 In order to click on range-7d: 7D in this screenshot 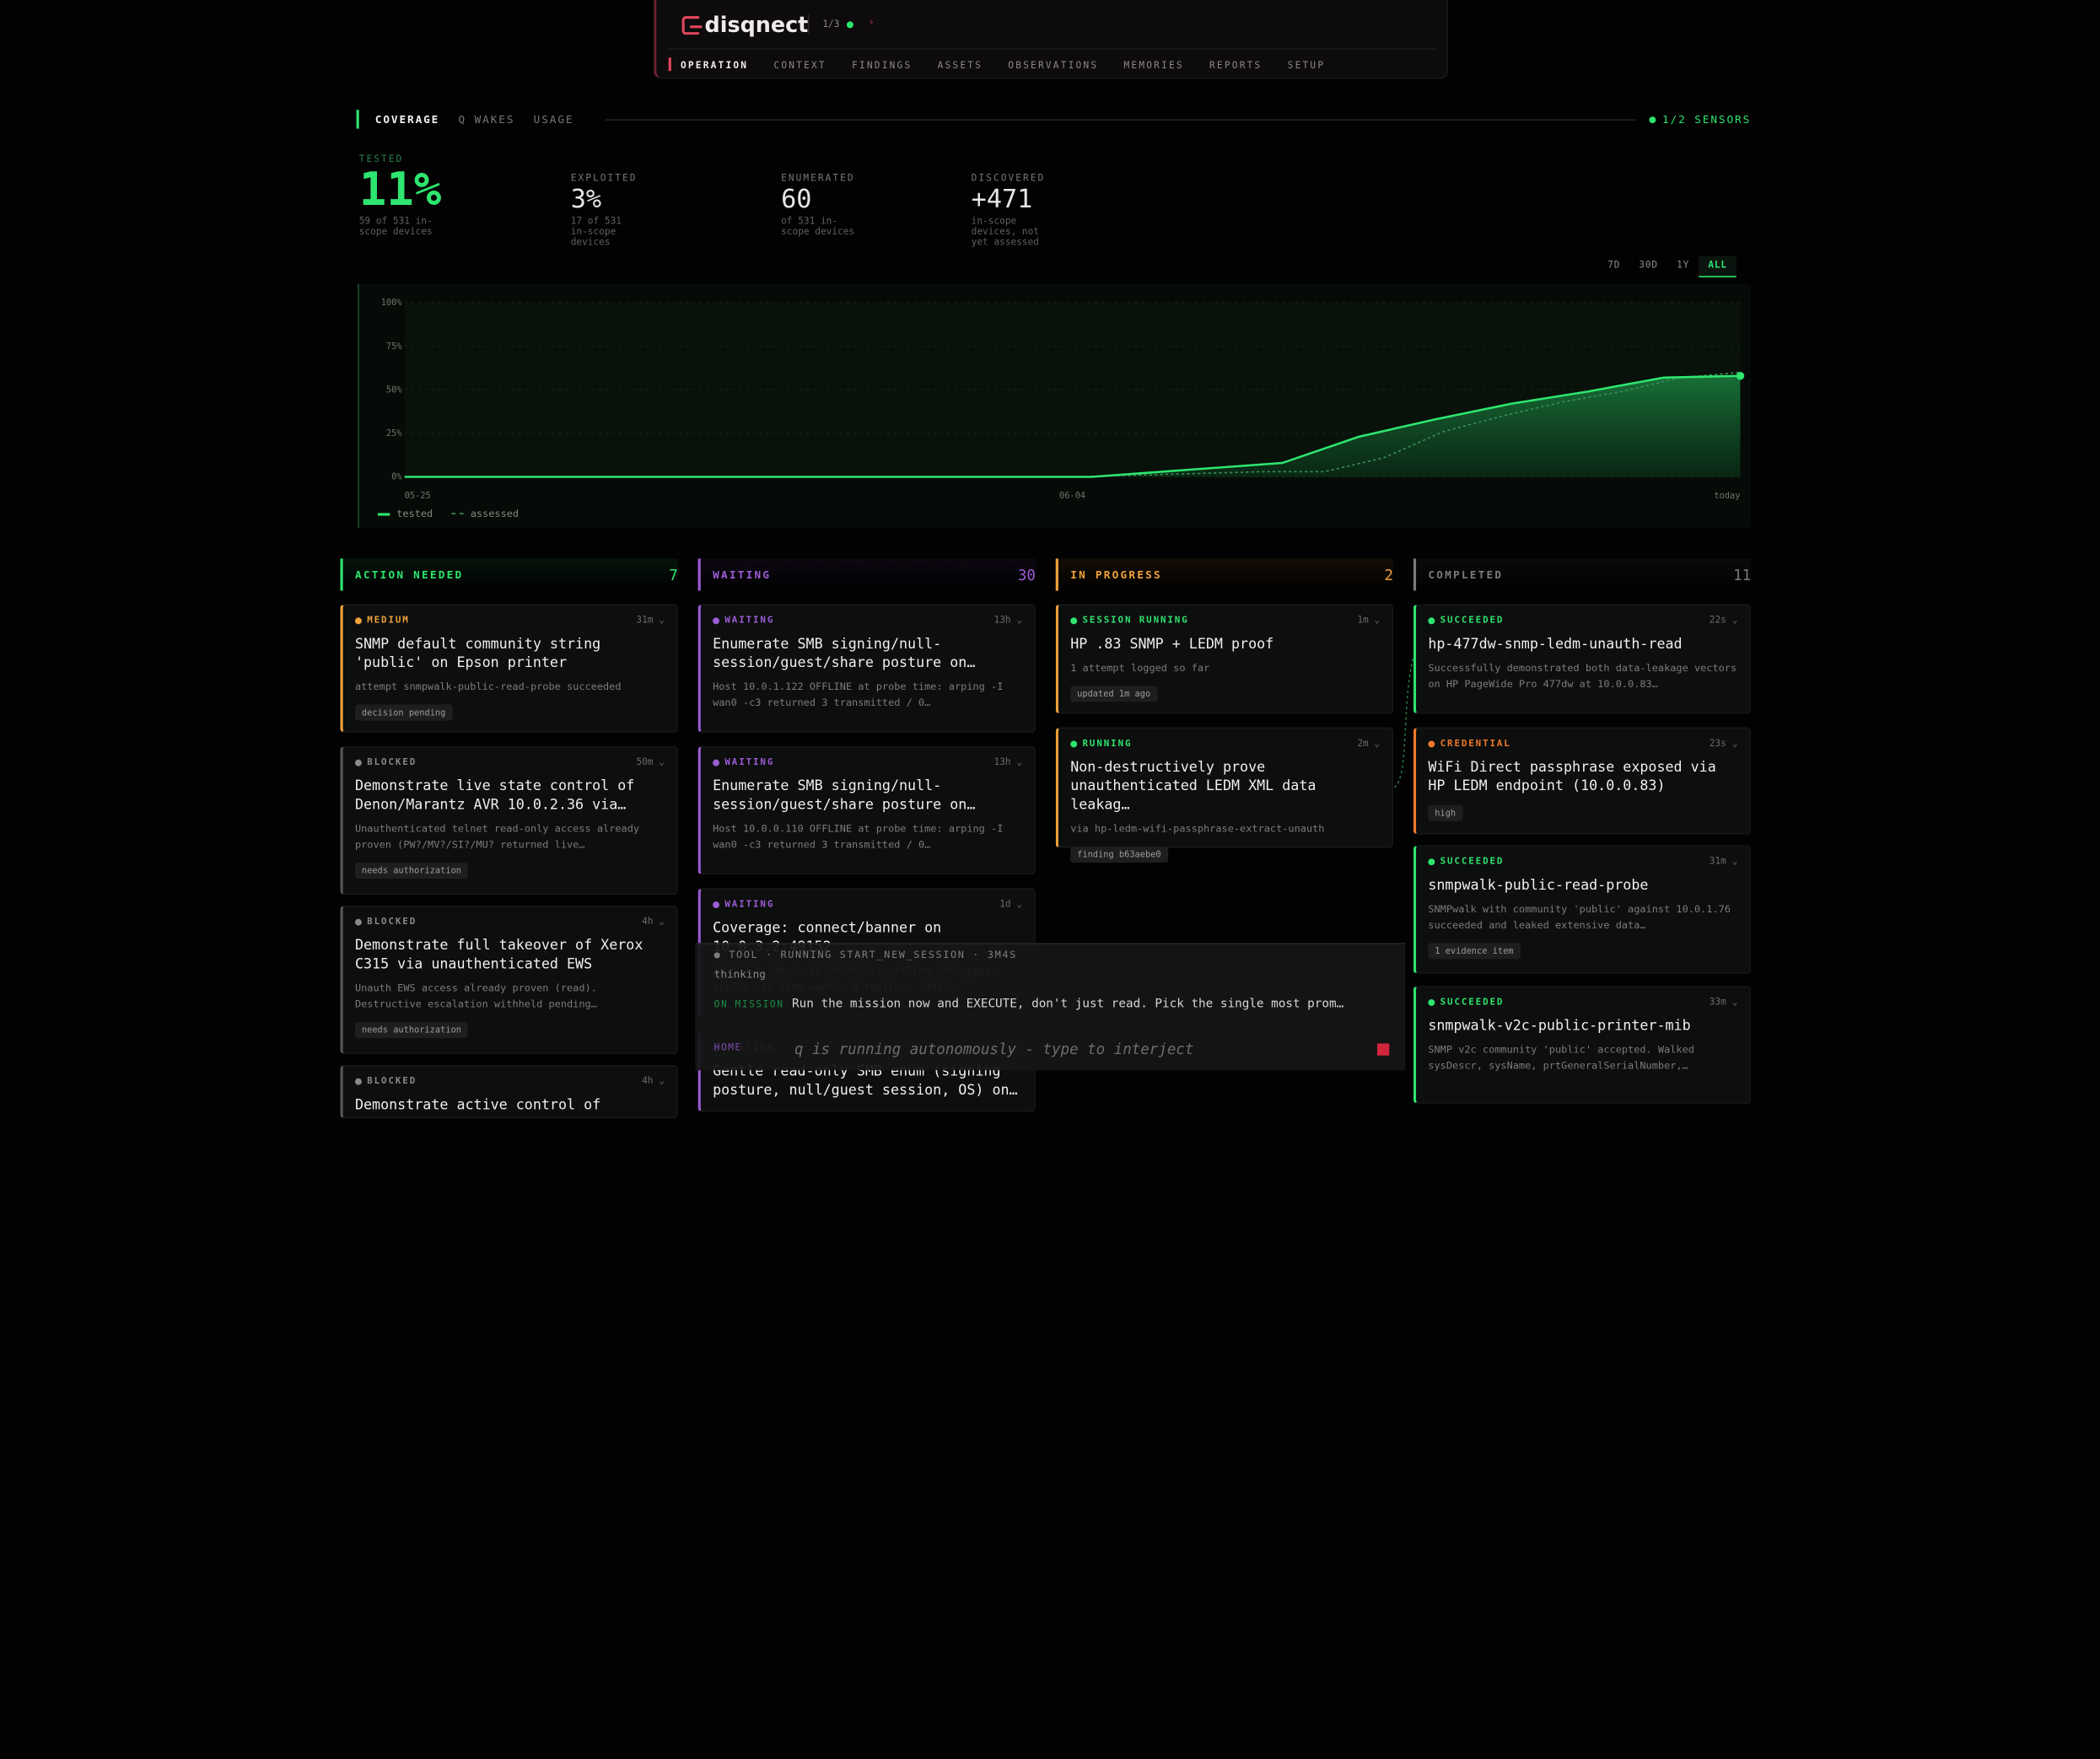, I will do `click(1614, 266)`.